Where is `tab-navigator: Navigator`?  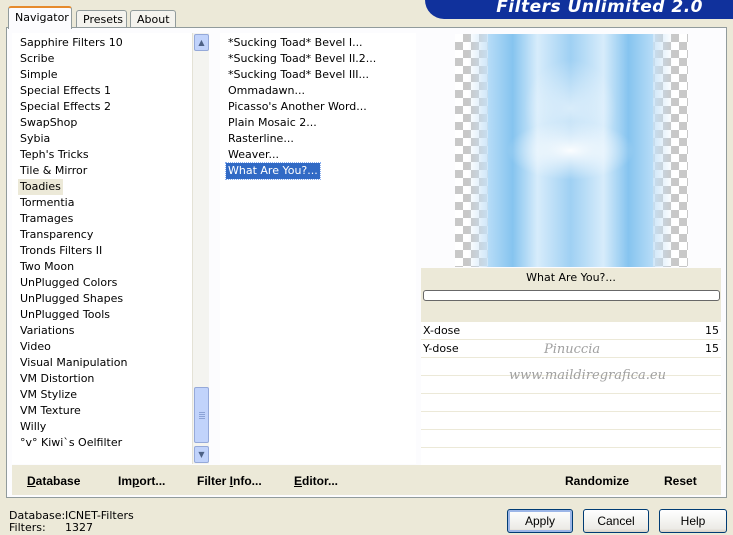
tab-navigator: Navigator is located at coordinates (40, 17).